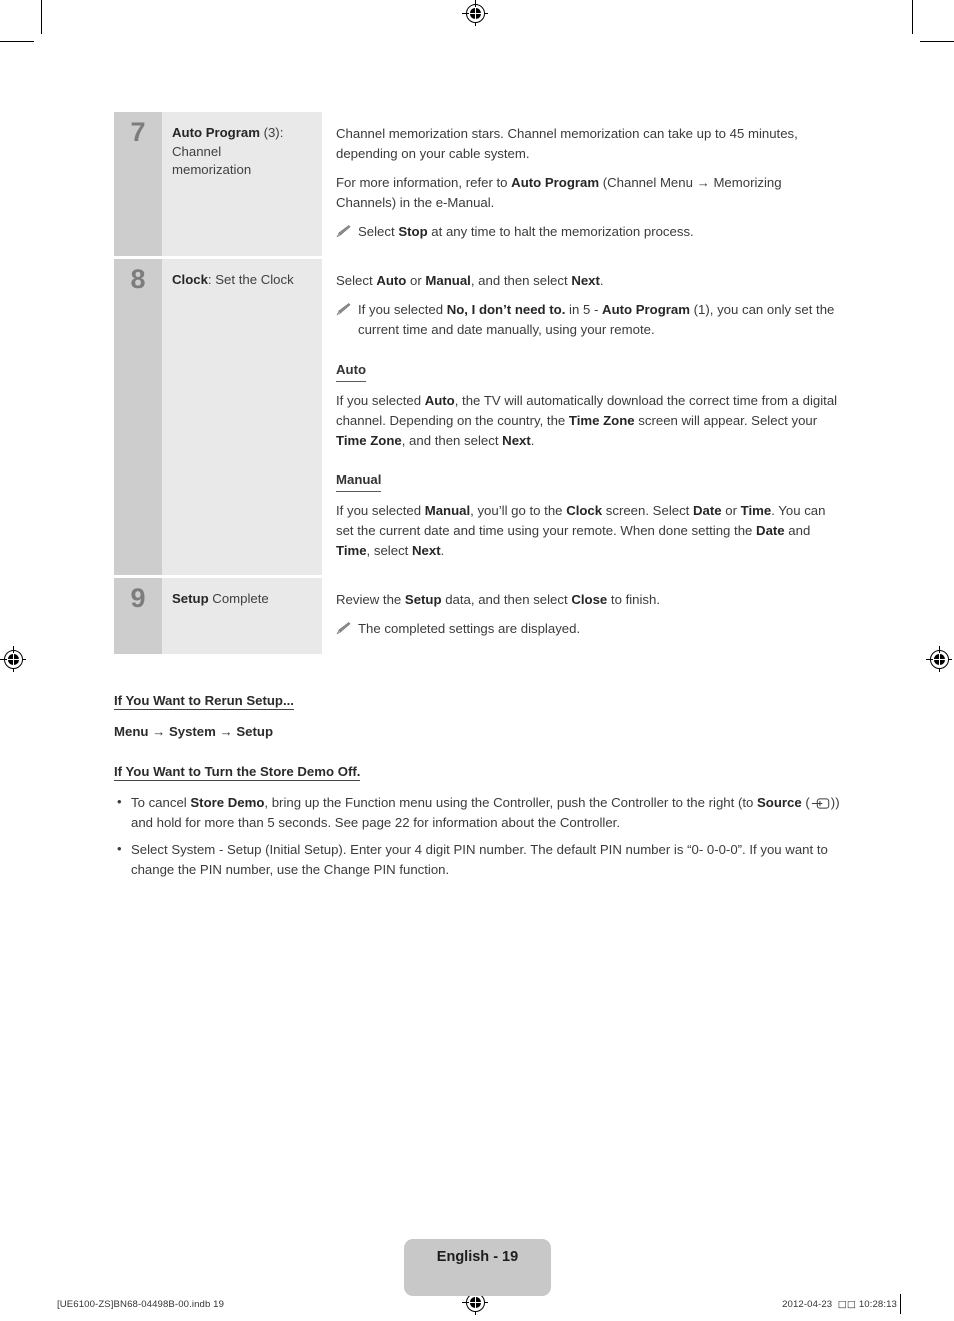 This screenshot has height=1321, width=954. What do you see at coordinates (216, 132) in the screenshot?
I see `step-label-bold: Auto Program` at bounding box center [216, 132].